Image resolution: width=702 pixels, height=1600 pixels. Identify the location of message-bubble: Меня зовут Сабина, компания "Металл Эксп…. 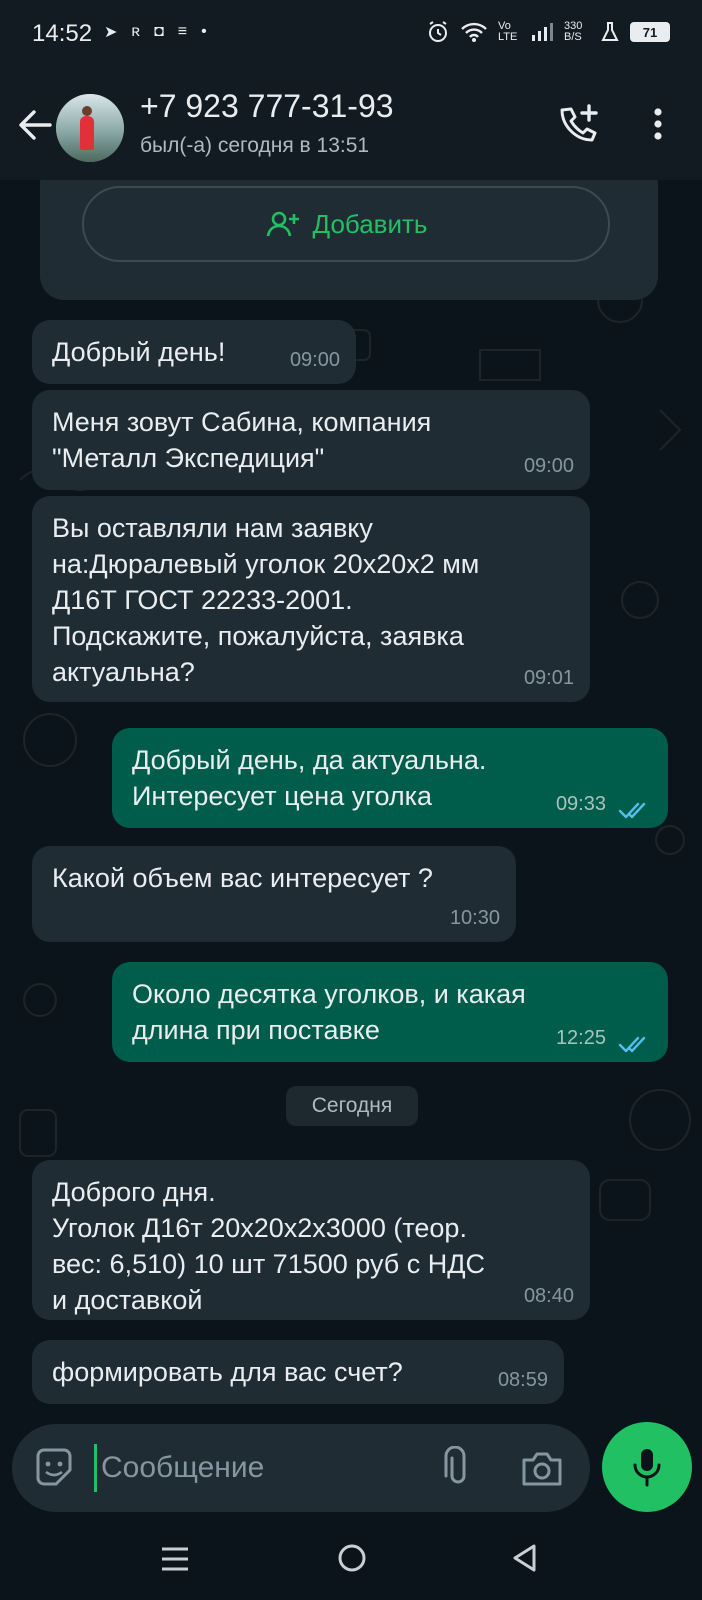
(311, 440).